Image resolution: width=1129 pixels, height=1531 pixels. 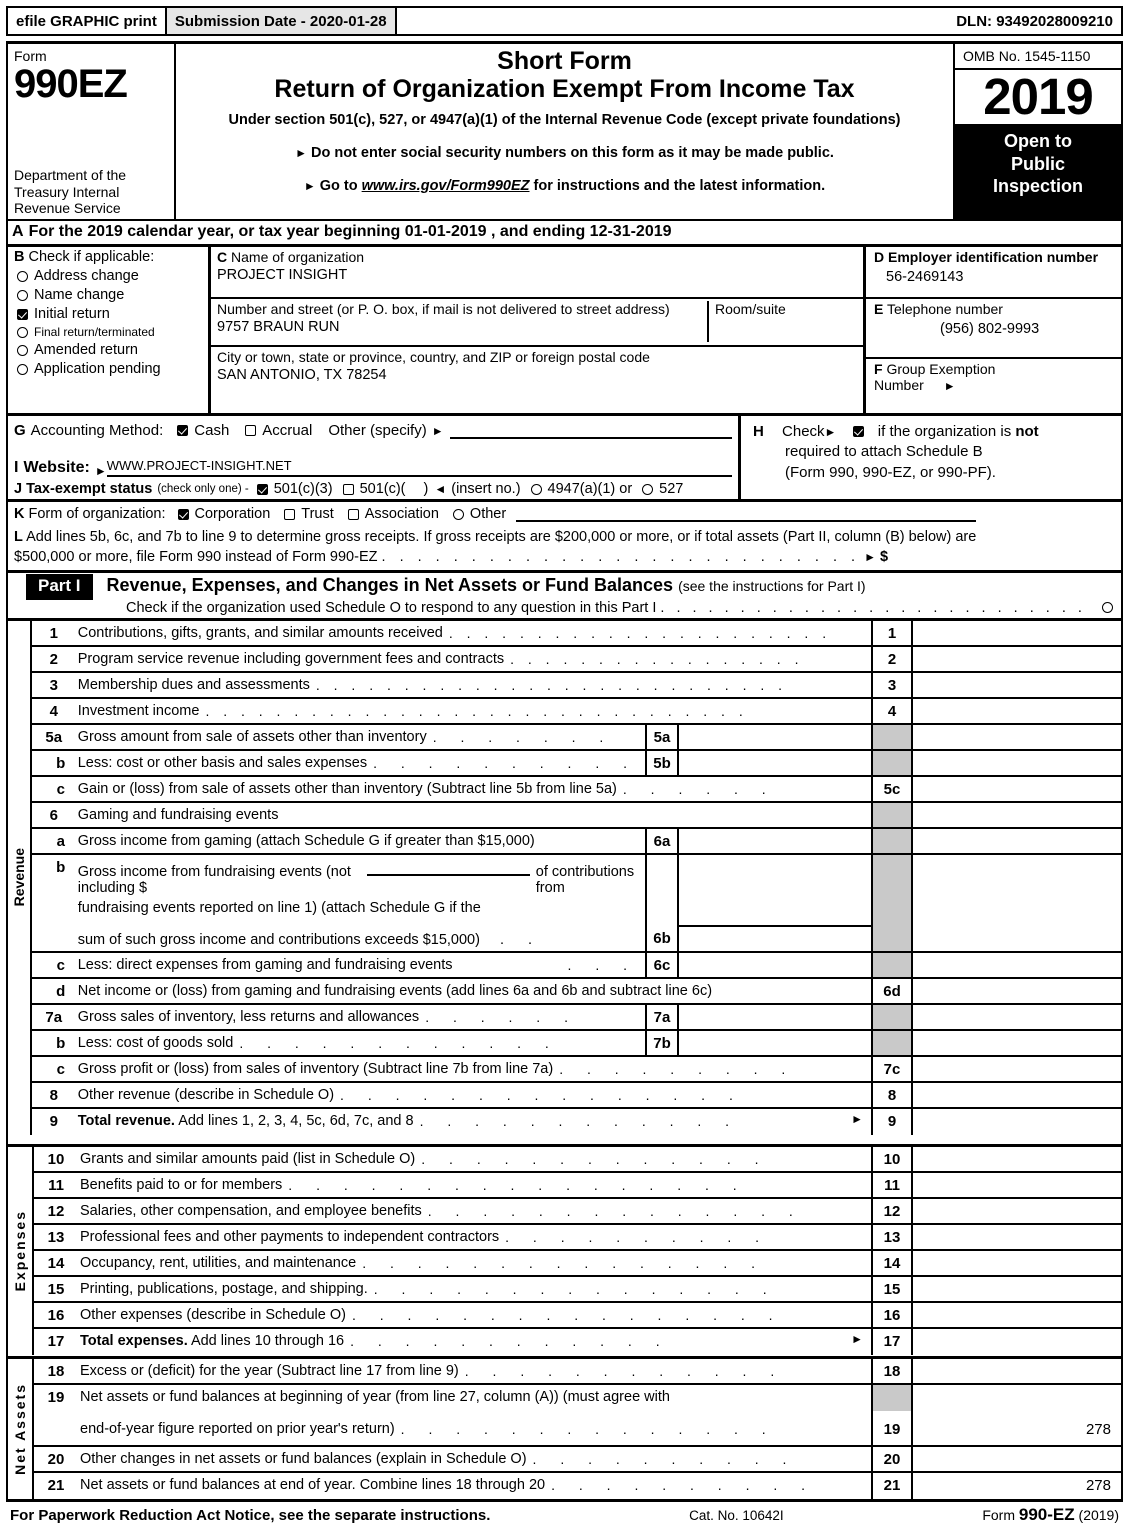 I want to click on open-to-public-badge: Open to Public Inspection, so click(x=1038, y=172).